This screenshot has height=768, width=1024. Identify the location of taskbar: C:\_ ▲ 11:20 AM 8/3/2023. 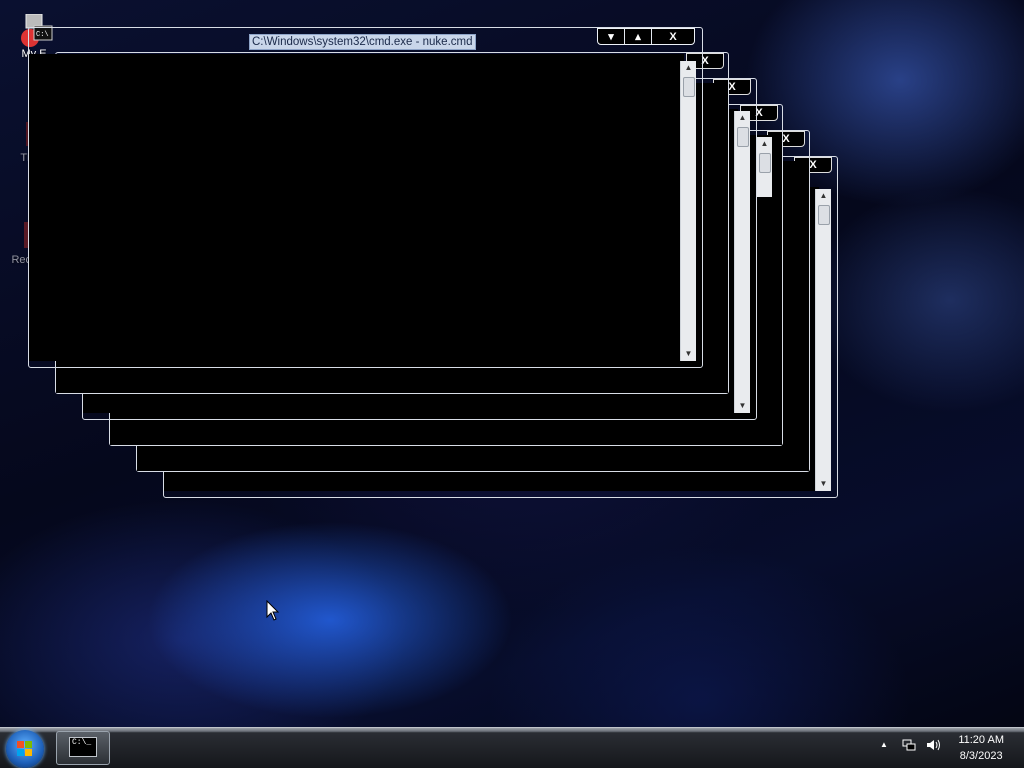
(512, 747).